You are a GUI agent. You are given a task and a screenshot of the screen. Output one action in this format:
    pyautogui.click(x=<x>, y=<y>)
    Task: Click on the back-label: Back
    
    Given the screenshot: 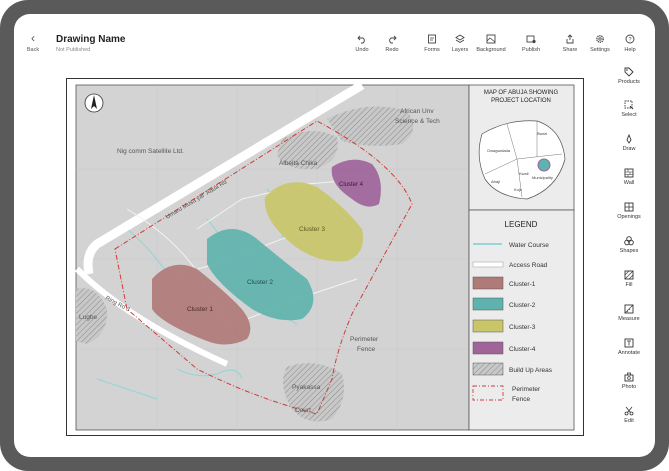 What is the action you would take?
    pyautogui.click(x=33, y=50)
    